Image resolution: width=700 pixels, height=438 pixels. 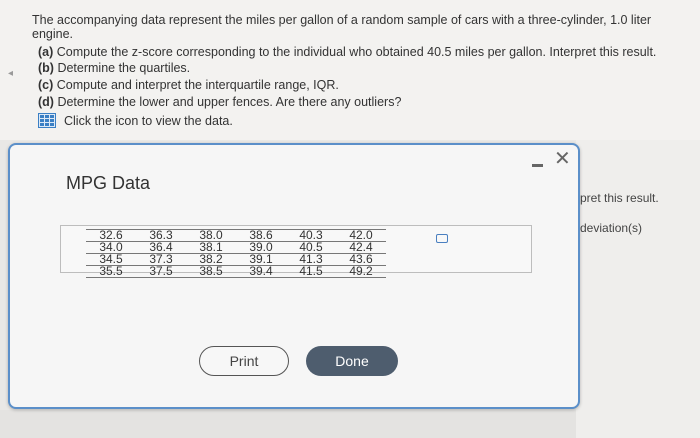 I want to click on close-icon: ✕, so click(x=562, y=159).